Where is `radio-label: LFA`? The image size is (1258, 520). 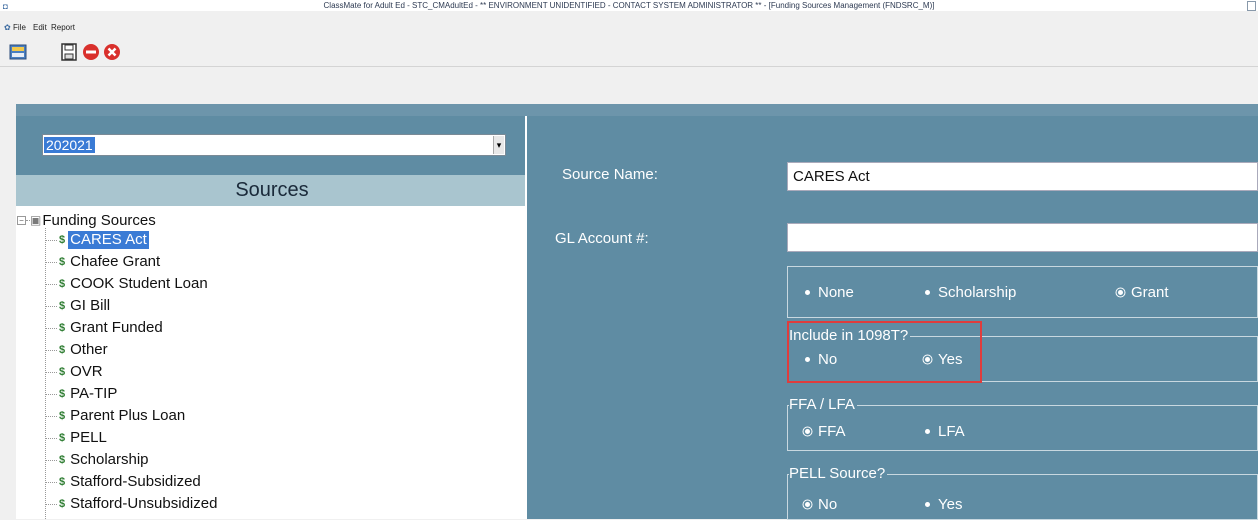
radio-label: LFA is located at coordinates (951, 431).